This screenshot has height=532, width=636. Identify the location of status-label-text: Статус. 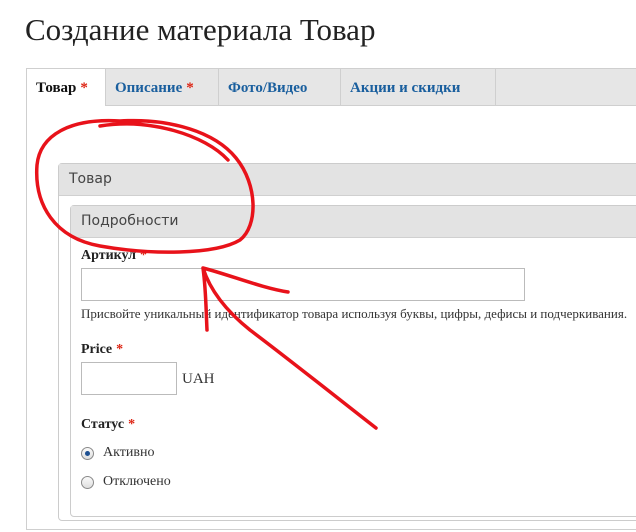
(103, 424).